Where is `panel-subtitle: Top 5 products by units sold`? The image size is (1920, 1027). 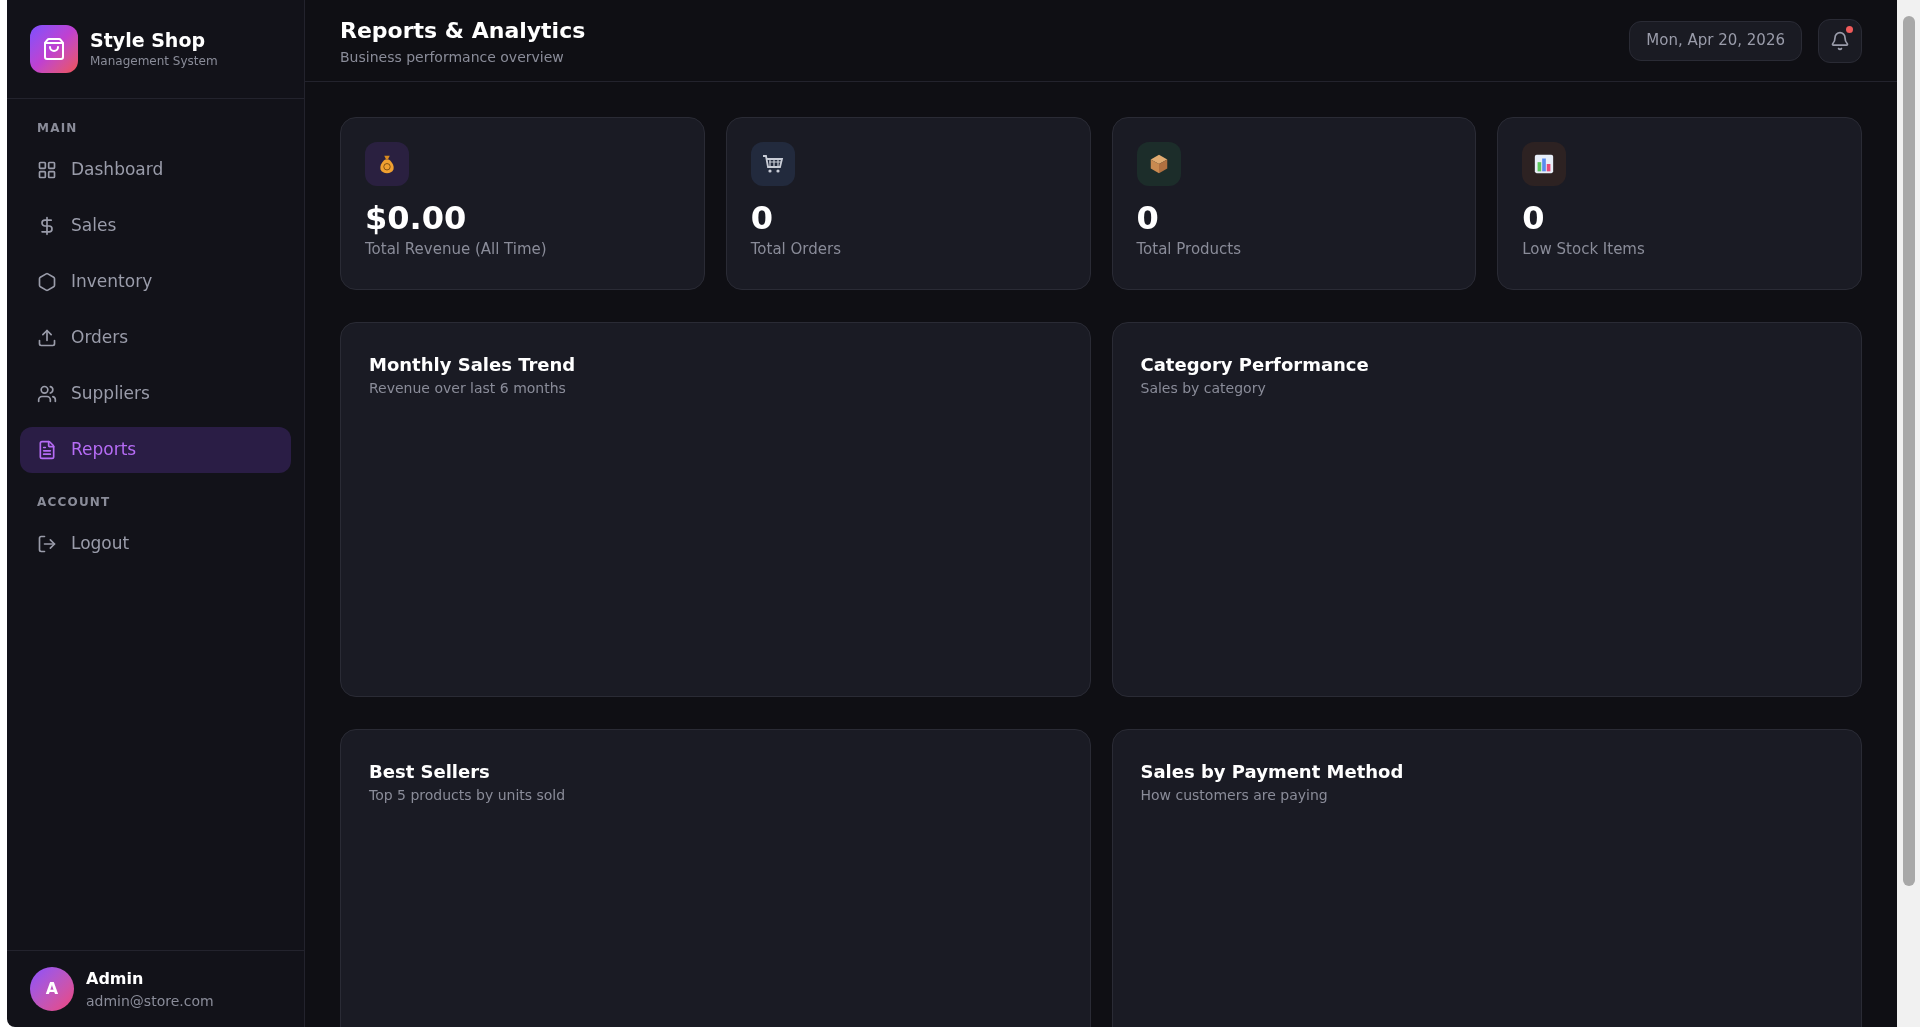 panel-subtitle: Top 5 products by units sold is located at coordinates (468, 795).